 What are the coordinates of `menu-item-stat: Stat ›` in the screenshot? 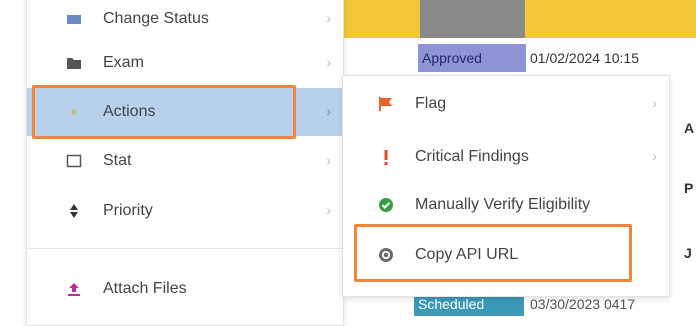 It's located at (185, 161).